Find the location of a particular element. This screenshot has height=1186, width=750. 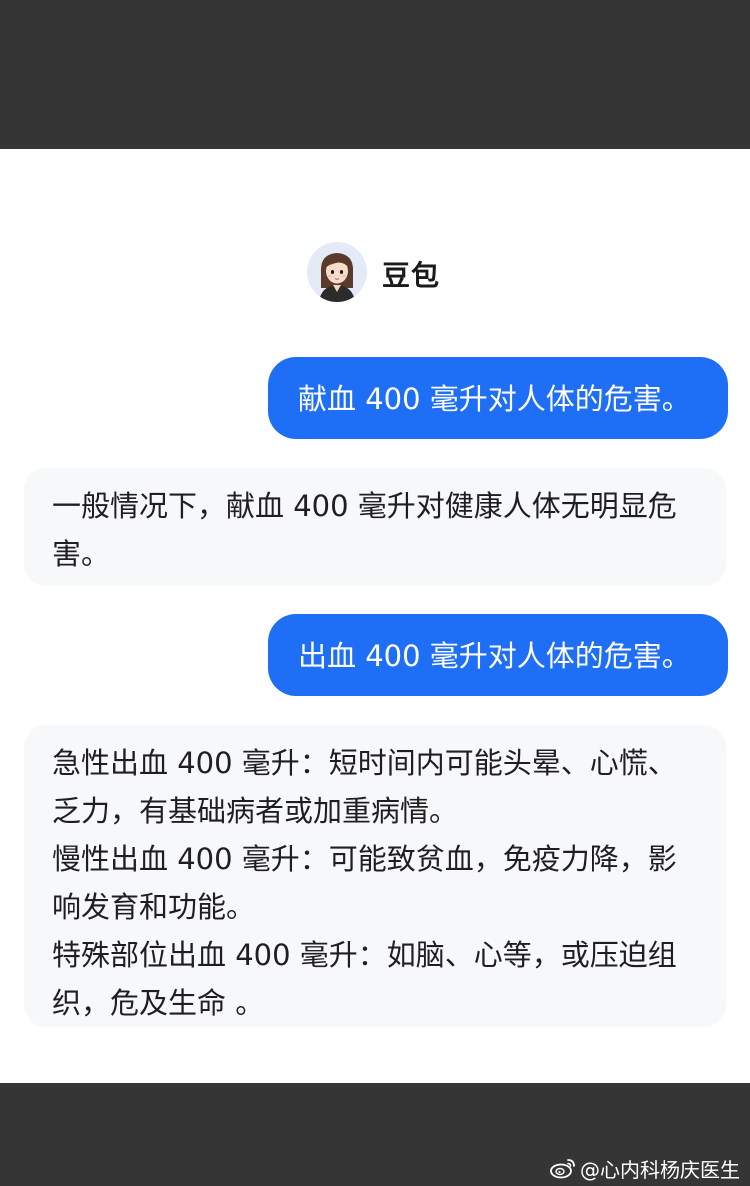

watermark-text: @心内科杨庆医生 is located at coordinates (660, 1169).